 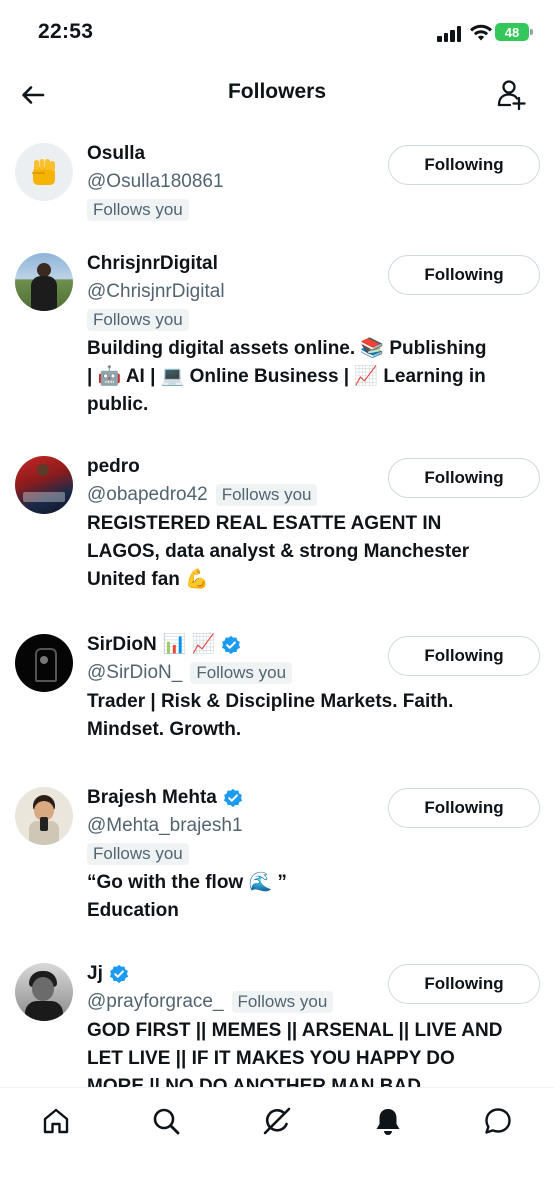 I want to click on follower-name: SirDioN, so click(x=122, y=644).